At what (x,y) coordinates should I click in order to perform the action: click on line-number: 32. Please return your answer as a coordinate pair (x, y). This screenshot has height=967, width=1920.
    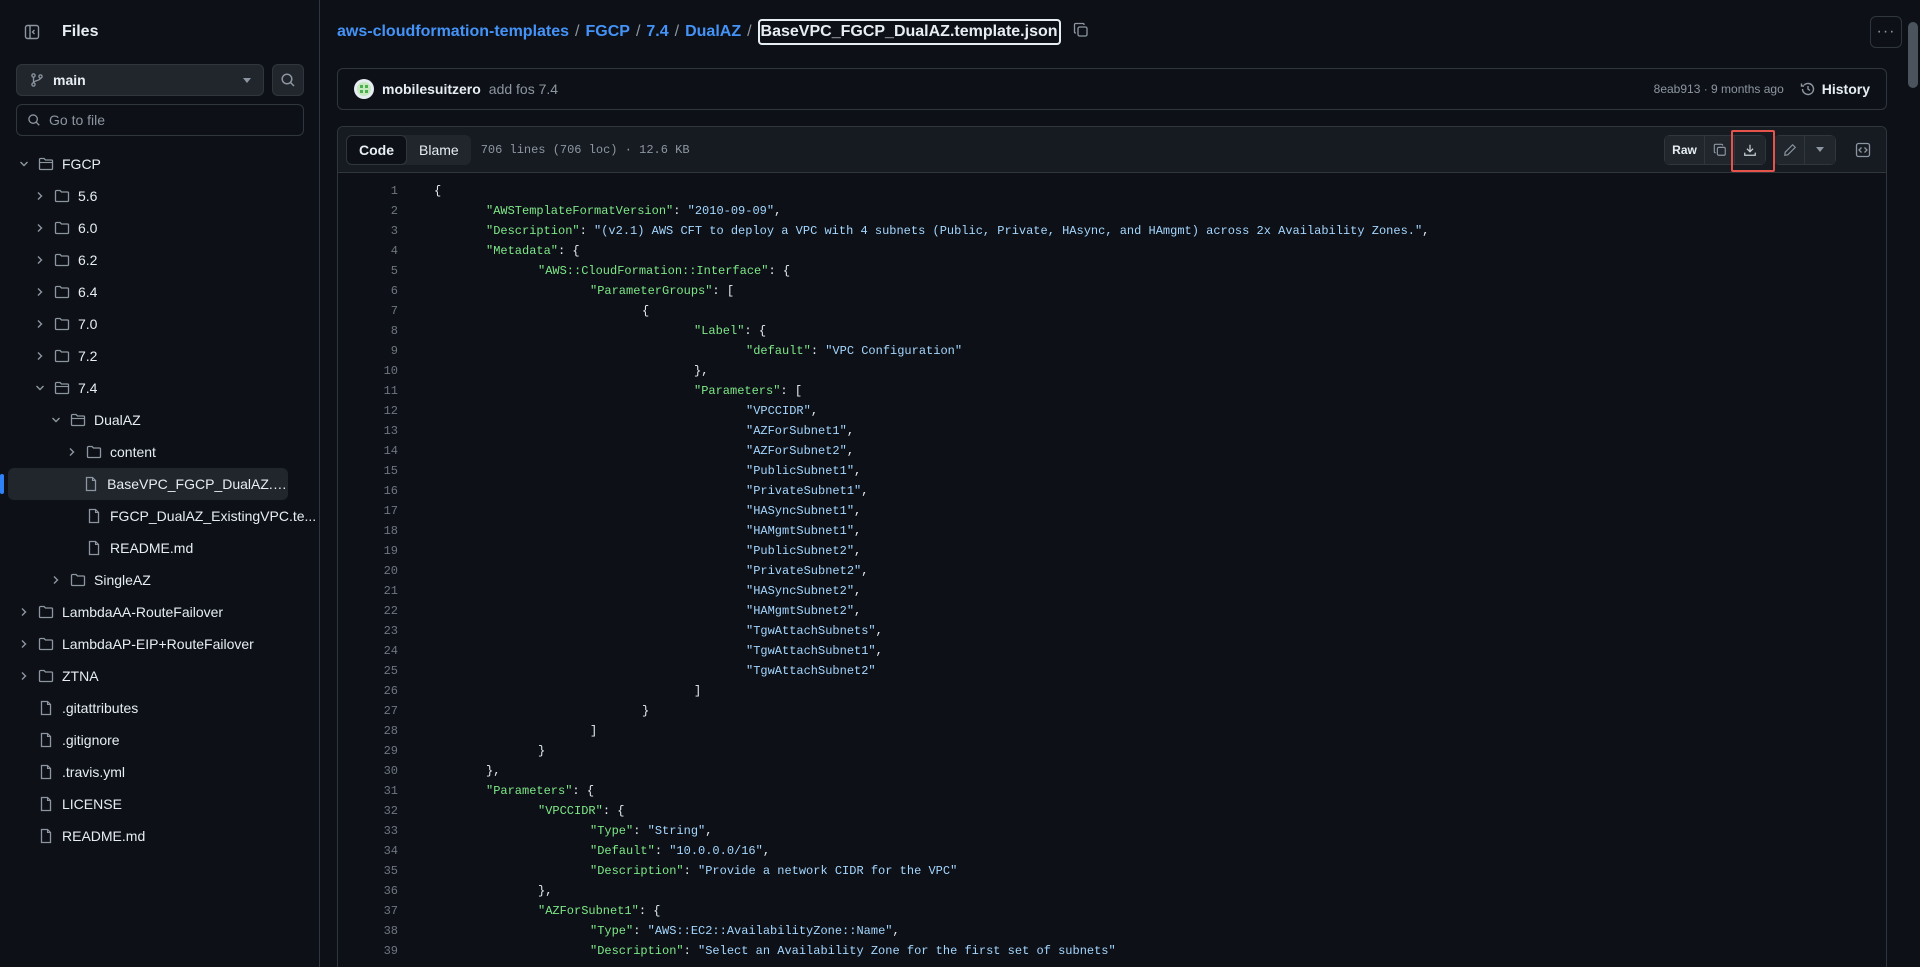
    Looking at the image, I should click on (373, 811).